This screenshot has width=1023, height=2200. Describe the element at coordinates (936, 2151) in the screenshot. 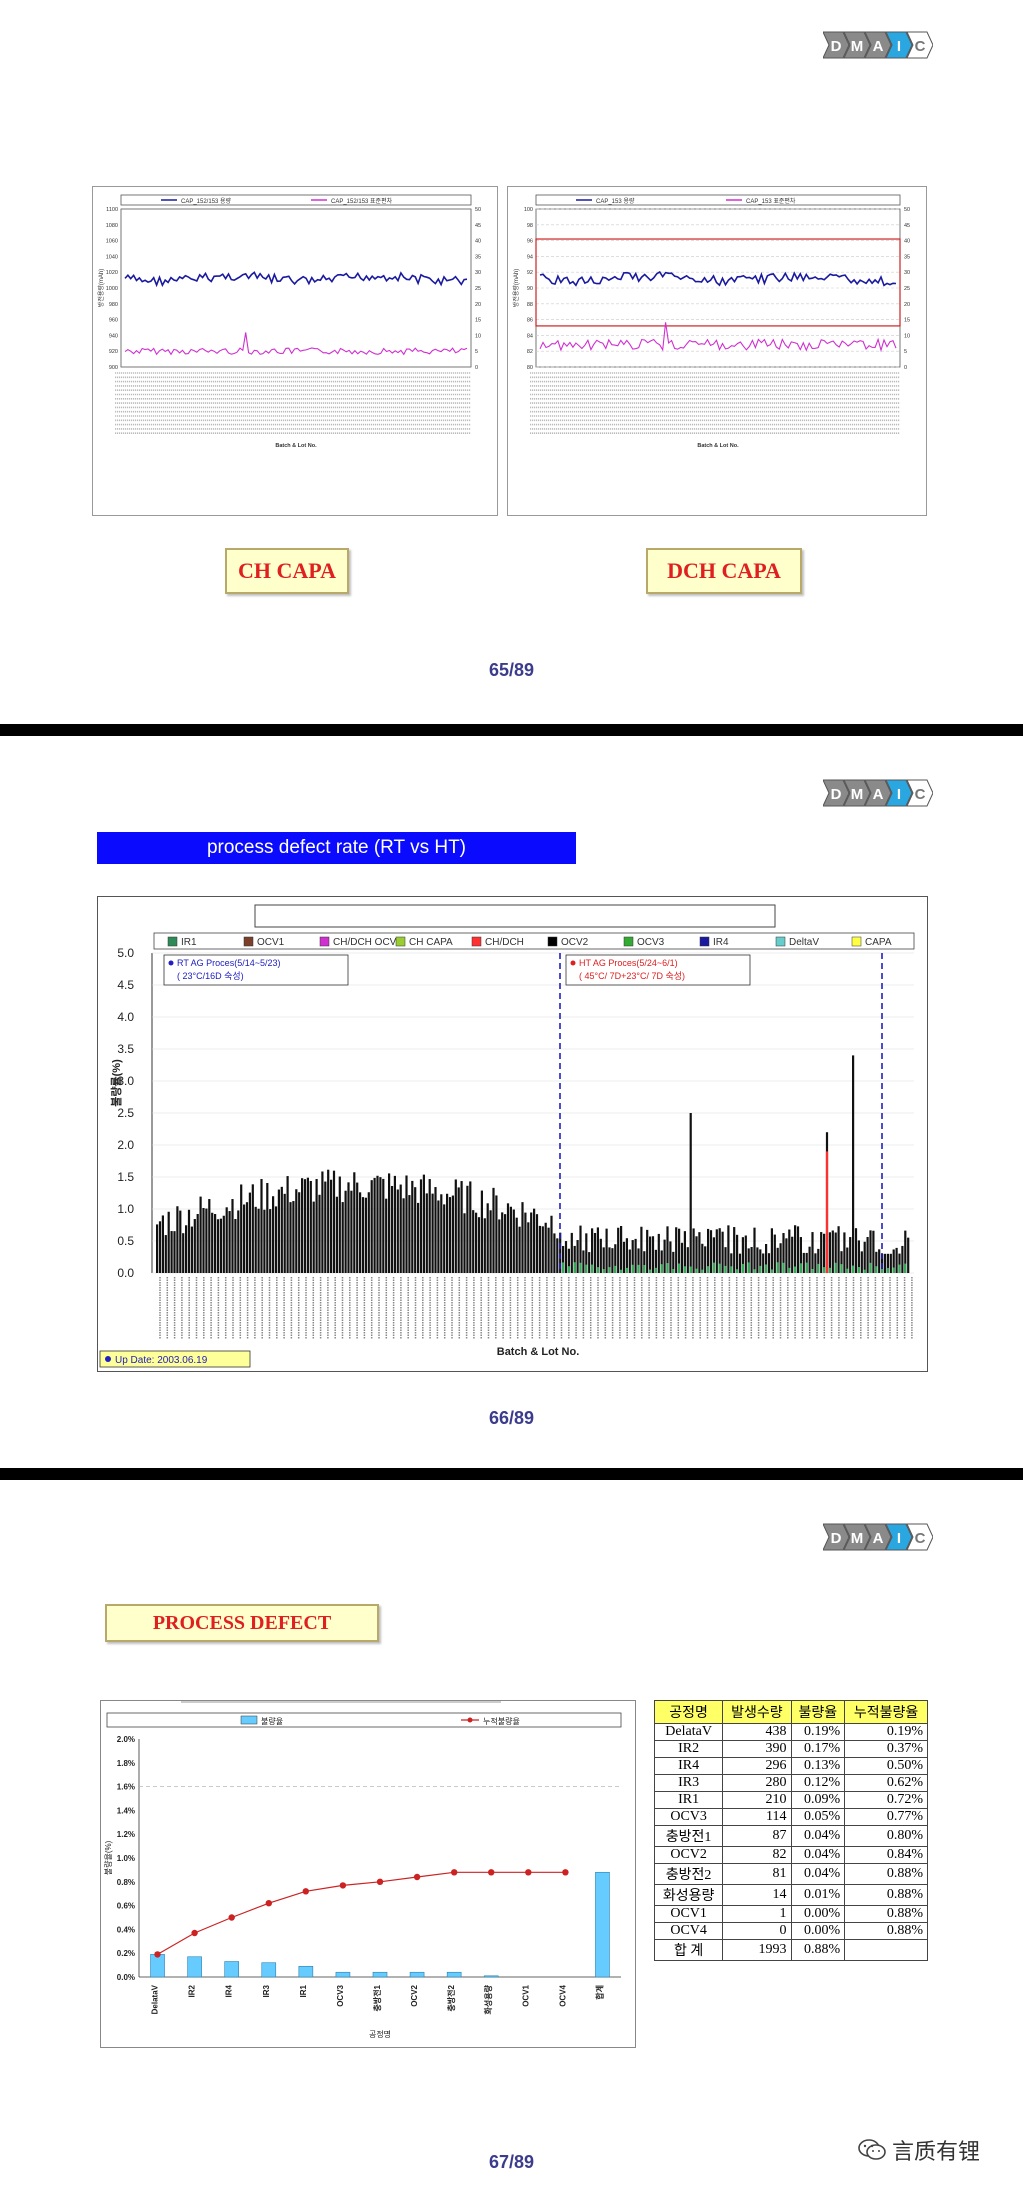

I see `watermark-text: 言质有锂` at that location.